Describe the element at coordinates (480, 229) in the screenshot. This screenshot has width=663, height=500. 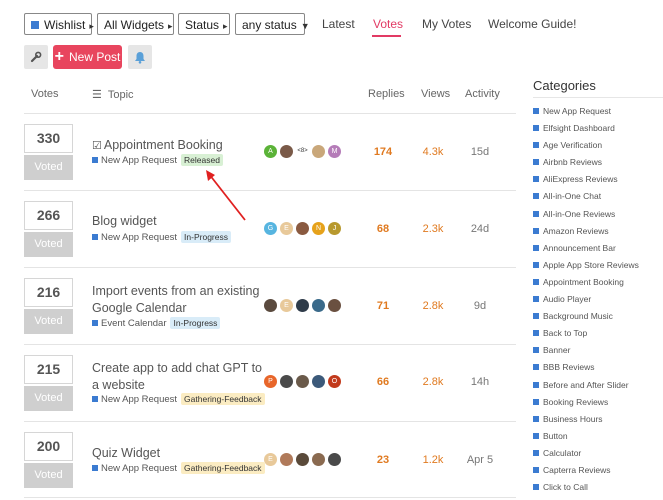
I see `activity-time: 24d` at that location.